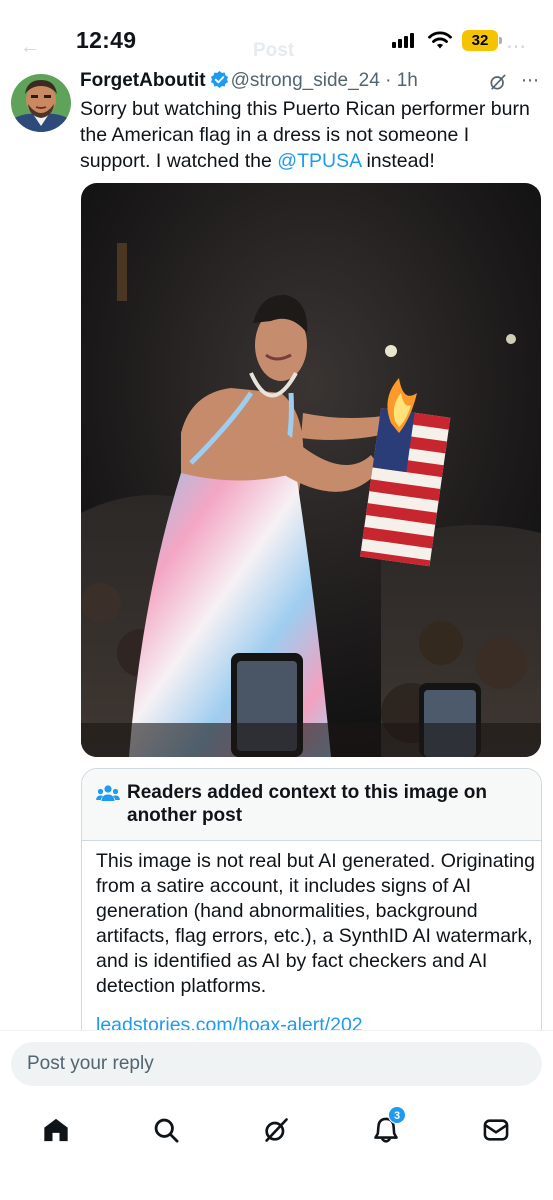 The image size is (553, 1200). Describe the element at coordinates (276, 1064) in the screenshot. I see `reply-input` at that location.